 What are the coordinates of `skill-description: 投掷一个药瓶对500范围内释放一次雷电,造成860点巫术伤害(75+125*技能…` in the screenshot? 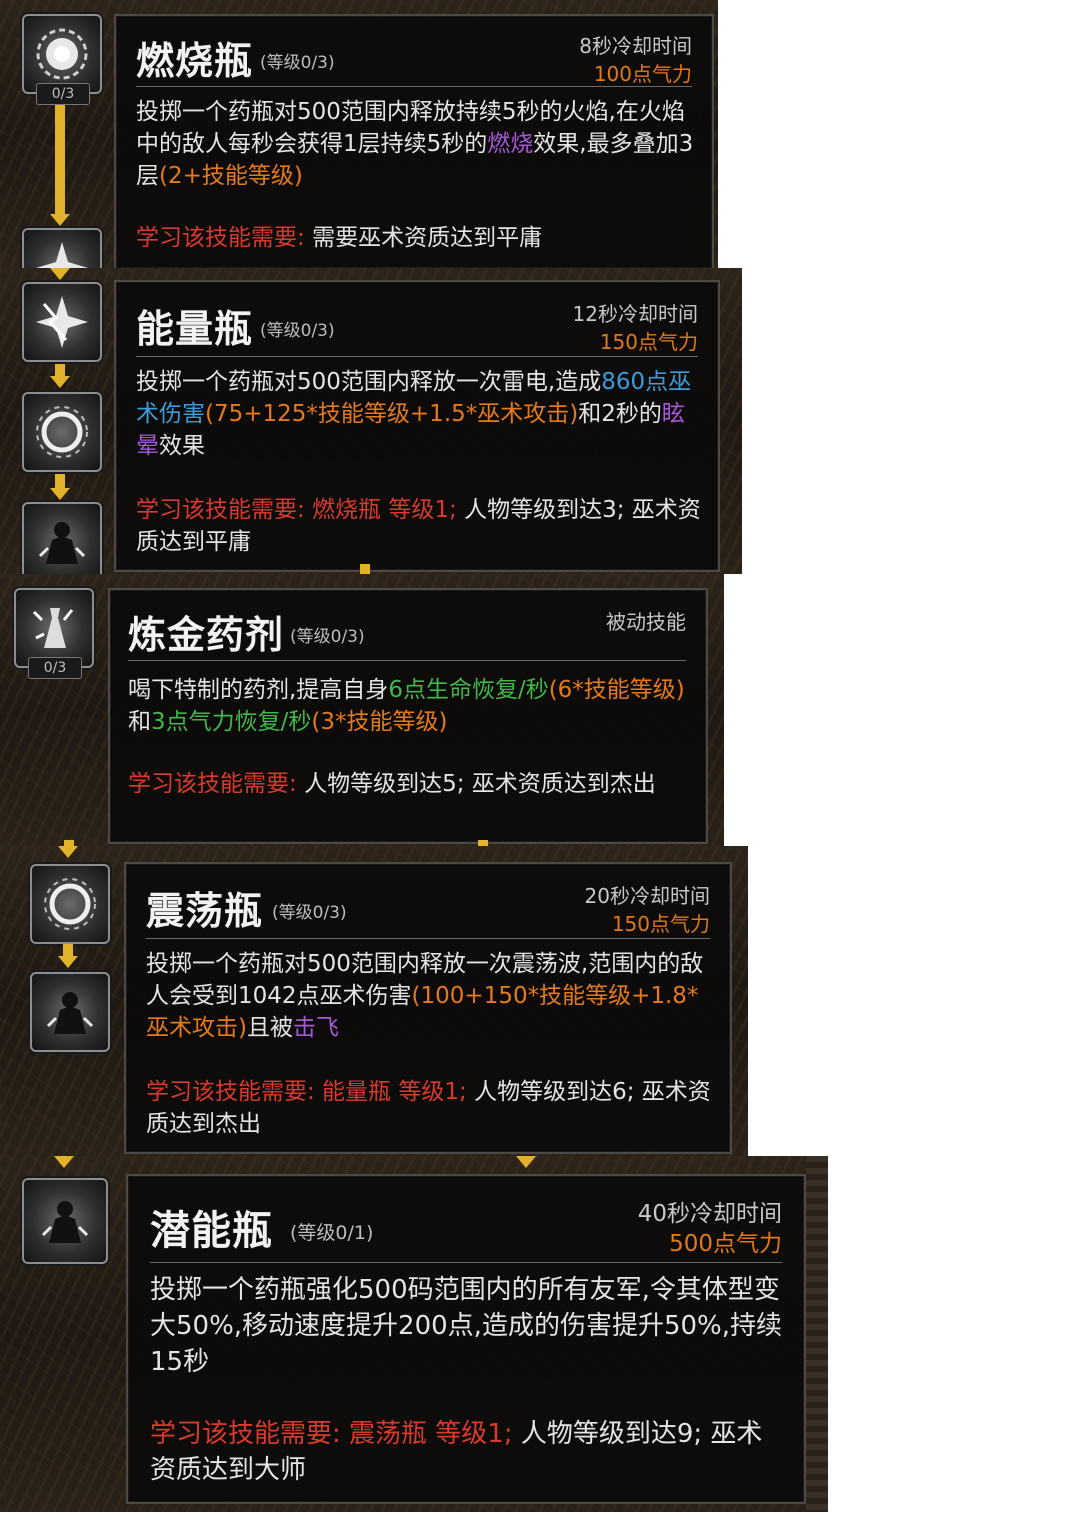 It's located at (419, 414).